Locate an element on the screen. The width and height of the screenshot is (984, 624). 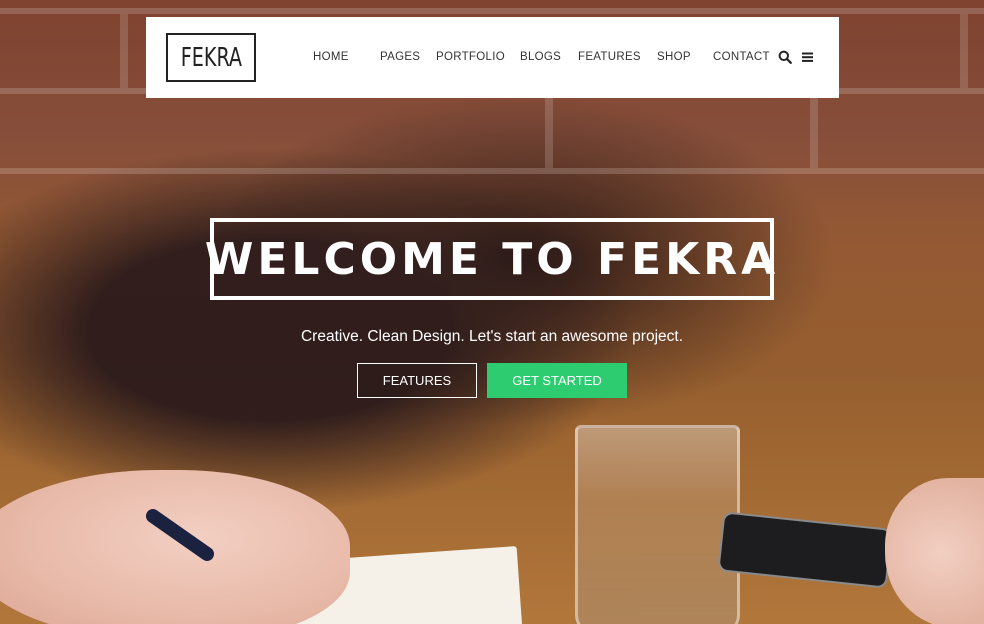
smartphone is located at coordinates (805, 550).